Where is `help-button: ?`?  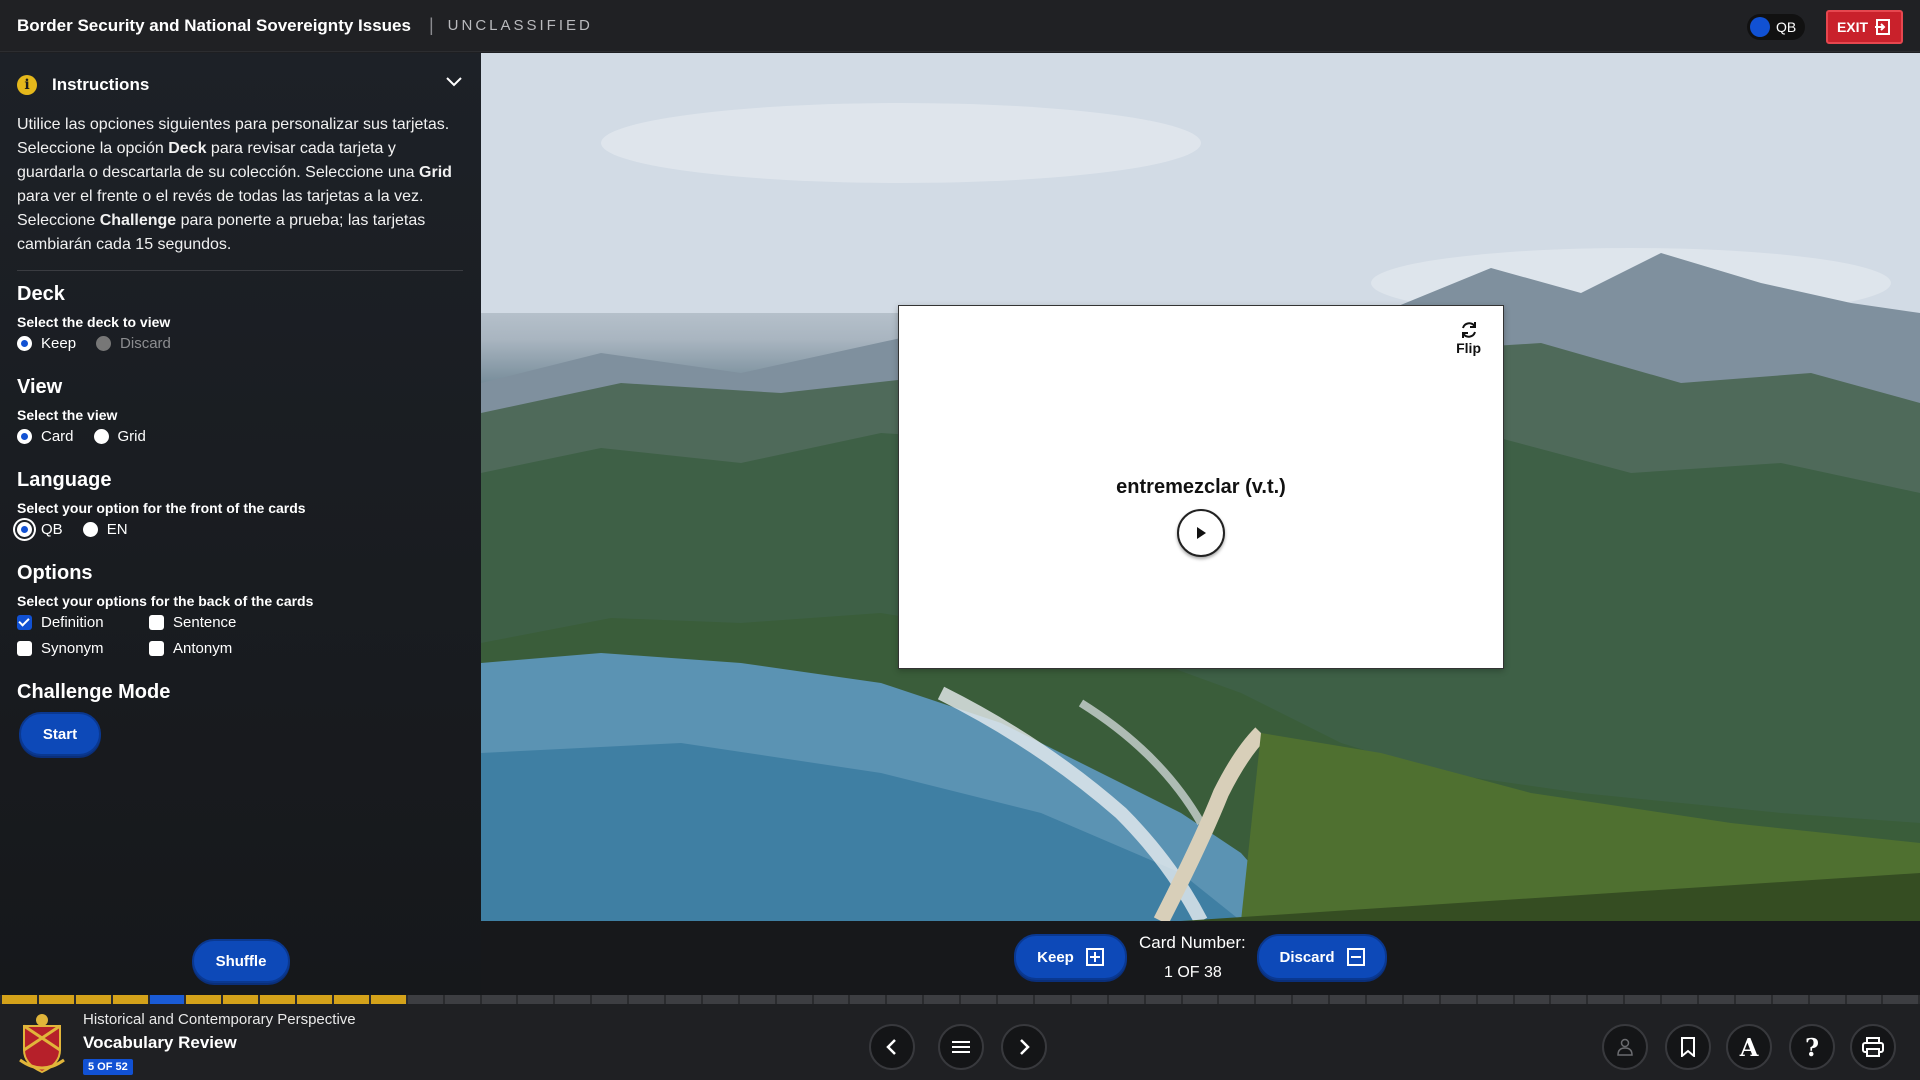
help-button: ? is located at coordinates (1812, 1047).